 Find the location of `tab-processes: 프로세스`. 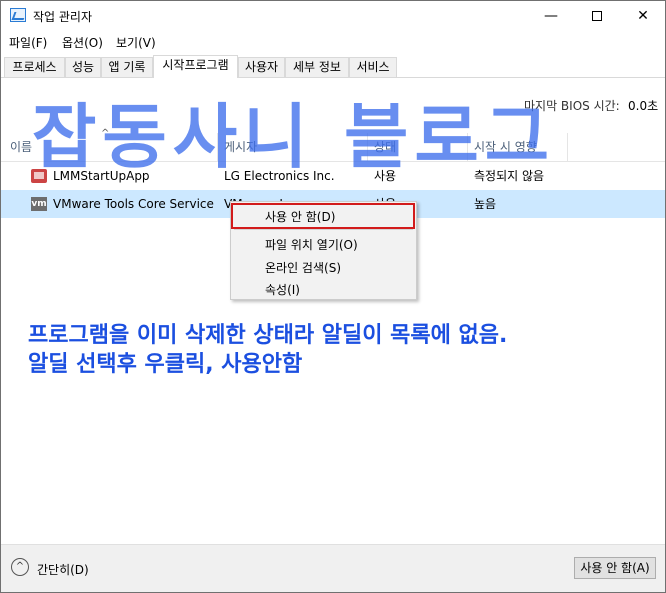

tab-processes: 프로세스 is located at coordinates (34, 67).